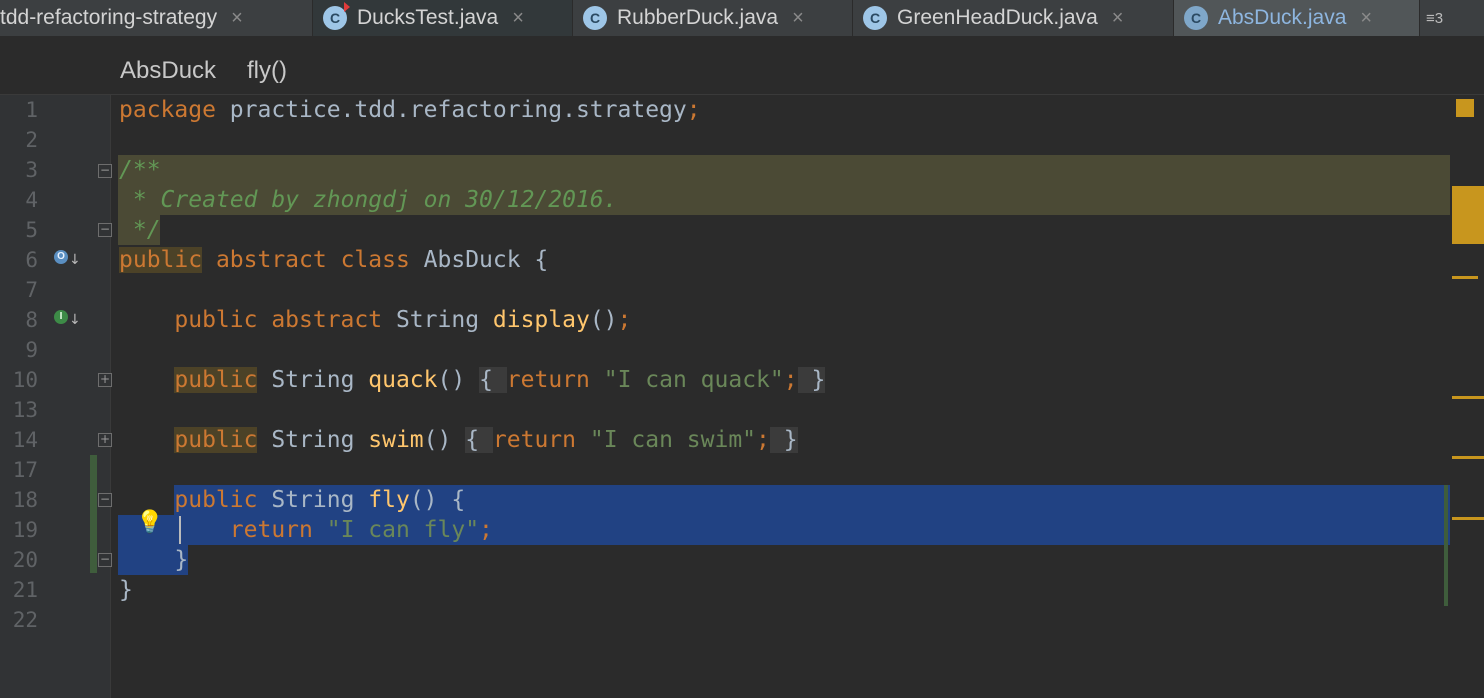 This screenshot has width=1484, height=698. I want to click on line-number: 5, so click(31, 230).